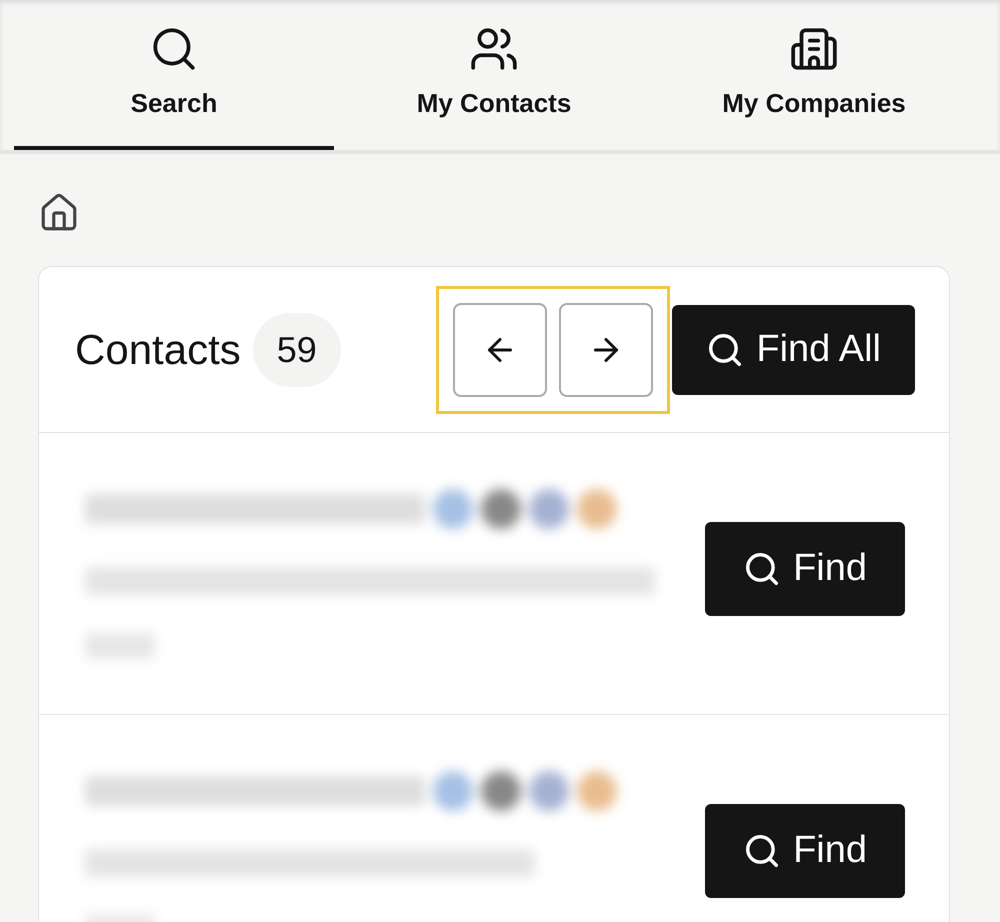 This screenshot has height=922, width=1000. What do you see at coordinates (494, 75) in the screenshot?
I see `tab: My Contacts` at bounding box center [494, 75].